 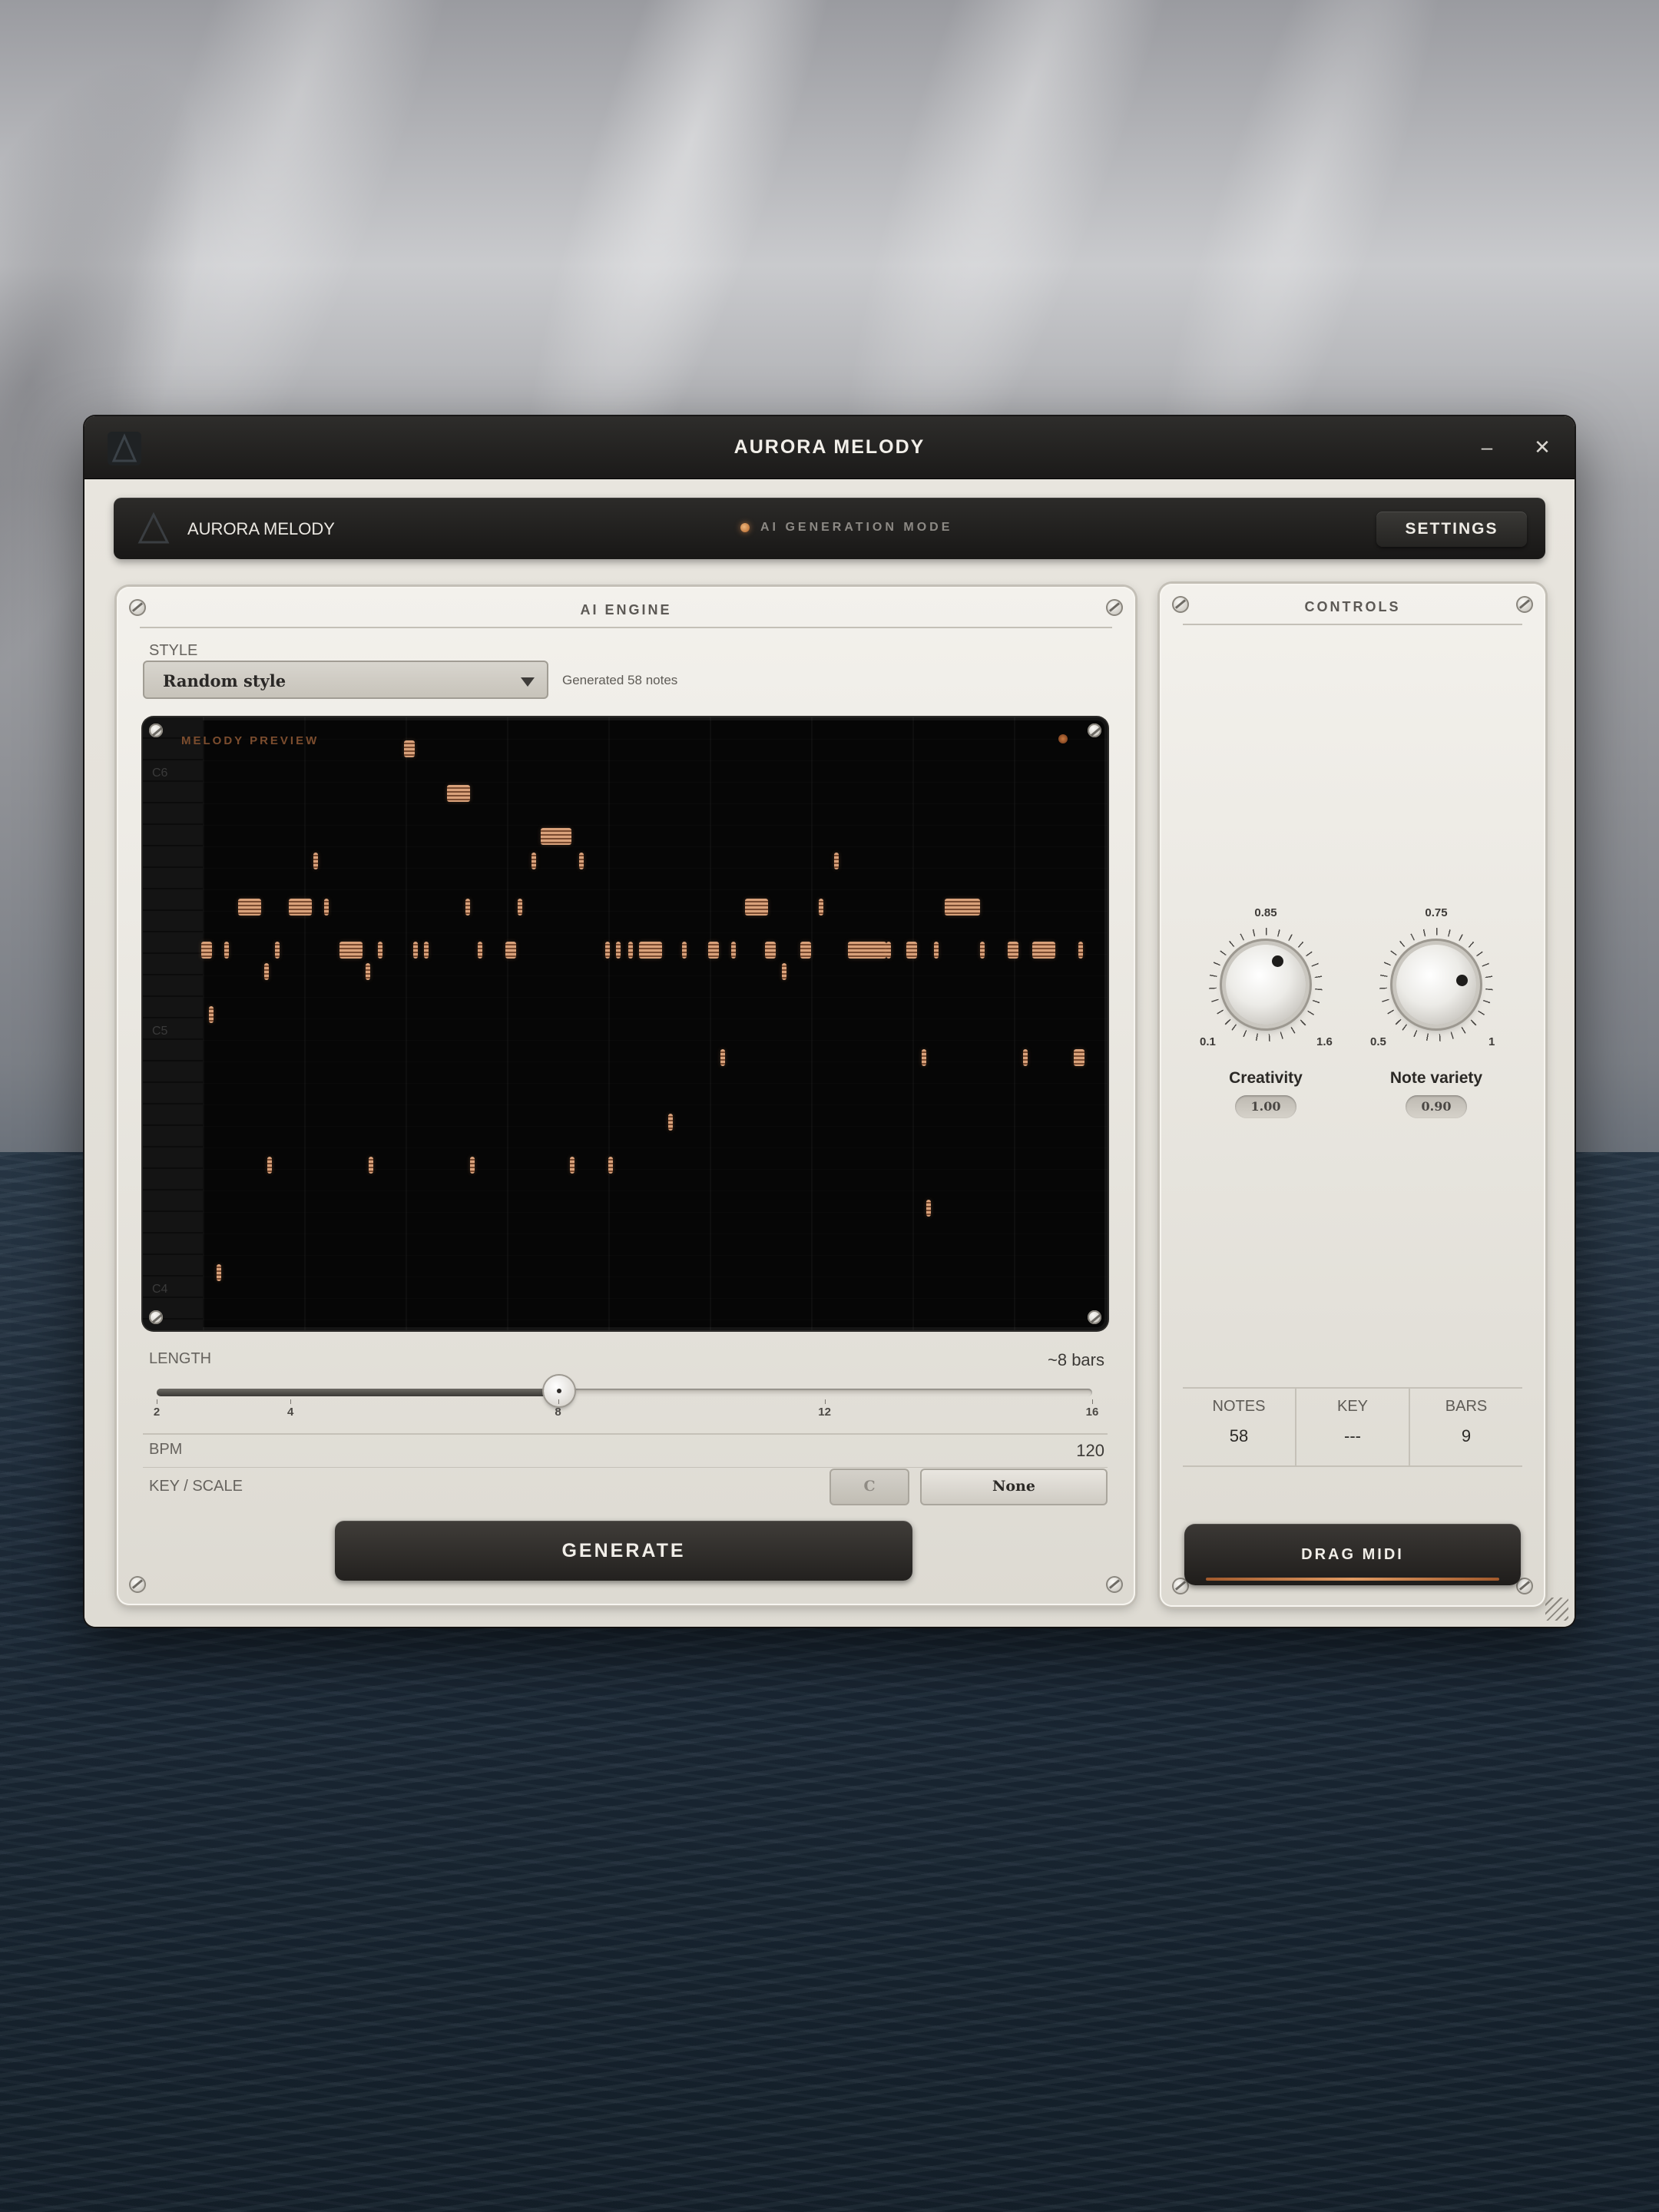 What do you see at coordinates (157, 1413) in the screenshot?
I see `slider-tick-label: 2` at bounding box center [157, 1413].